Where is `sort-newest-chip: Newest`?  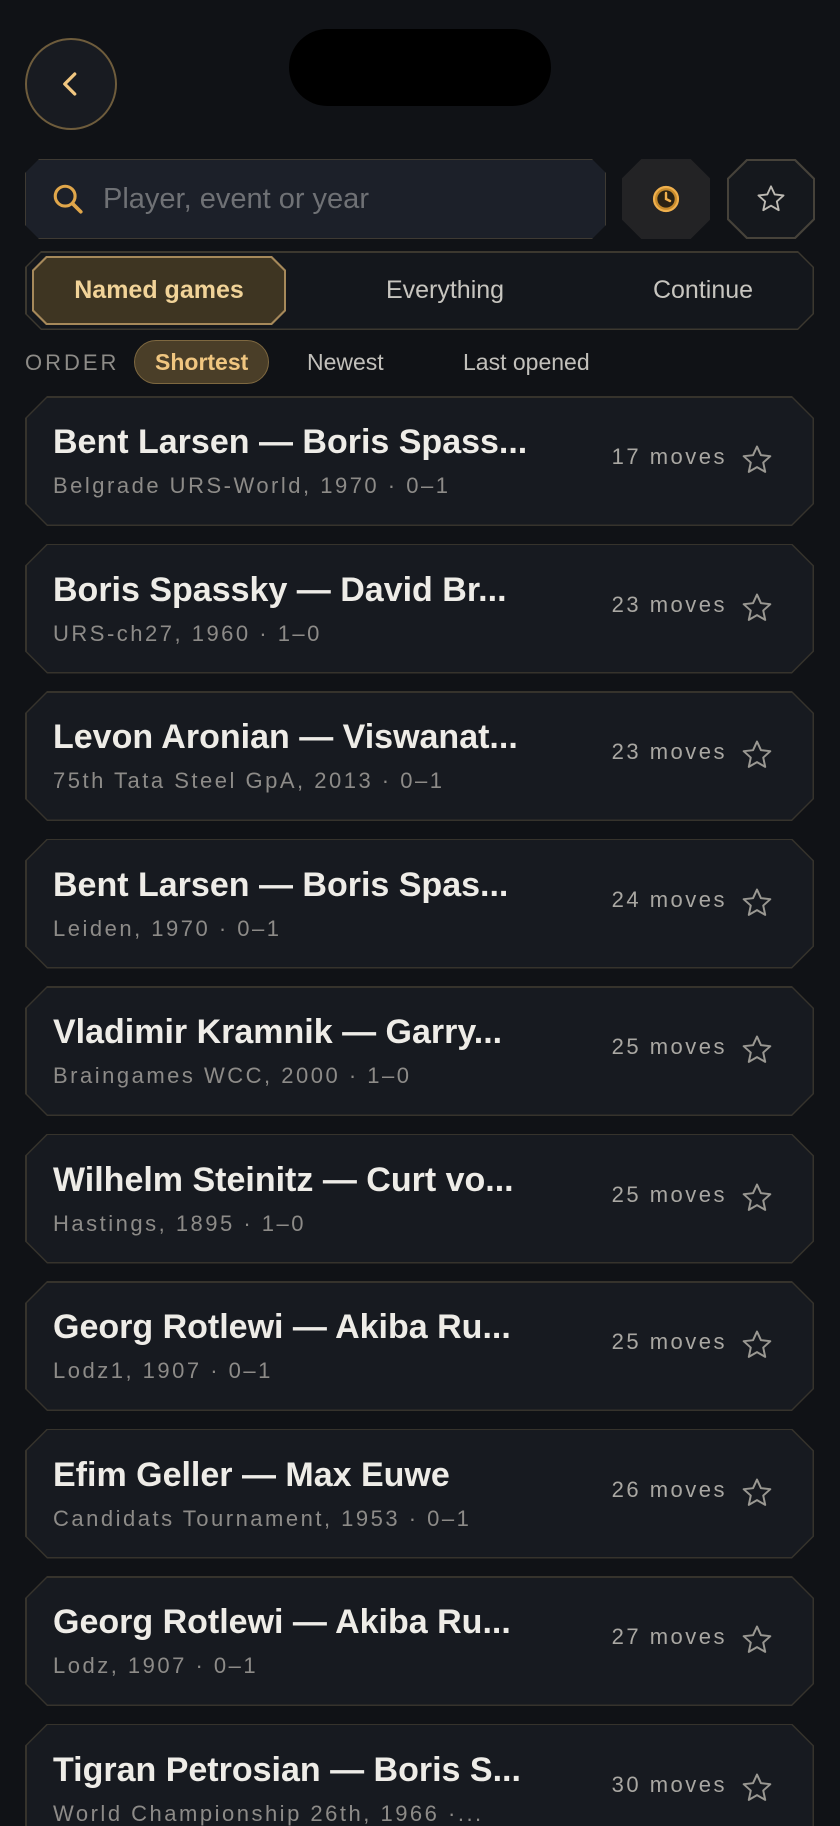 sort-newest-chip: Newest is located at coordinates (345, 362).